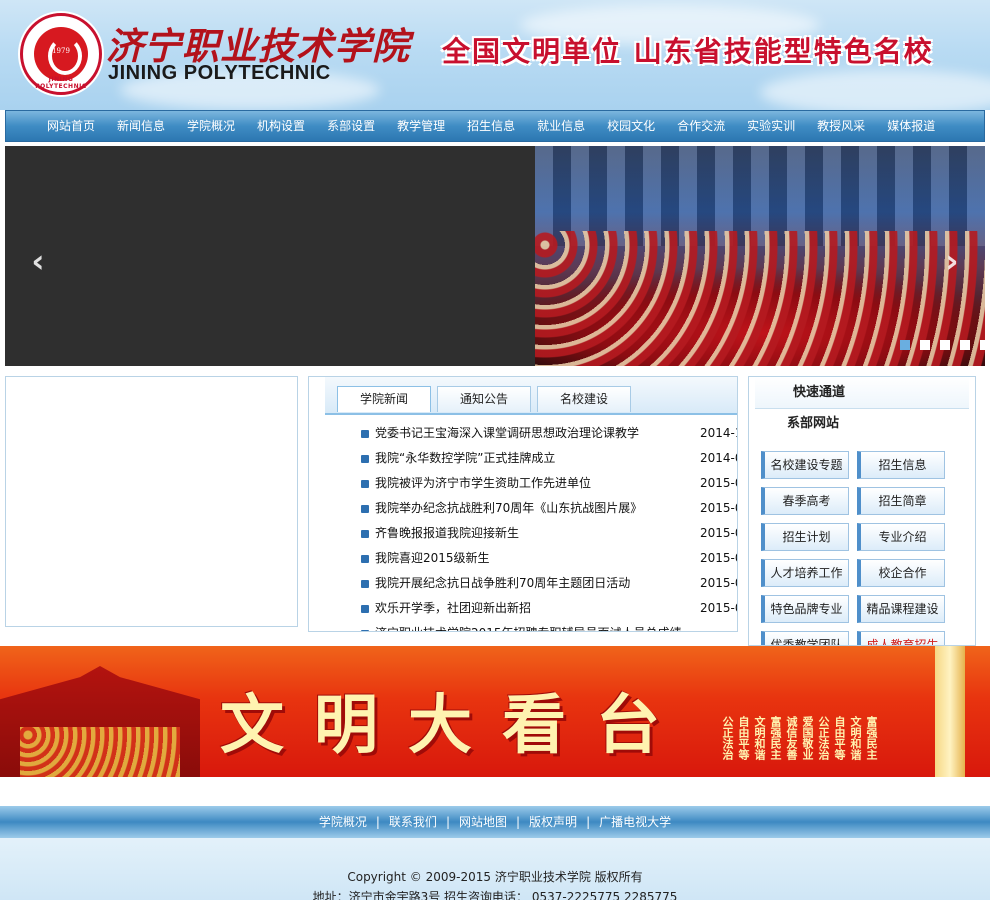  Describe the element at coordinates (561, 126) in the screenshot. I see `nav-item-employment: 就业信息` at that location.